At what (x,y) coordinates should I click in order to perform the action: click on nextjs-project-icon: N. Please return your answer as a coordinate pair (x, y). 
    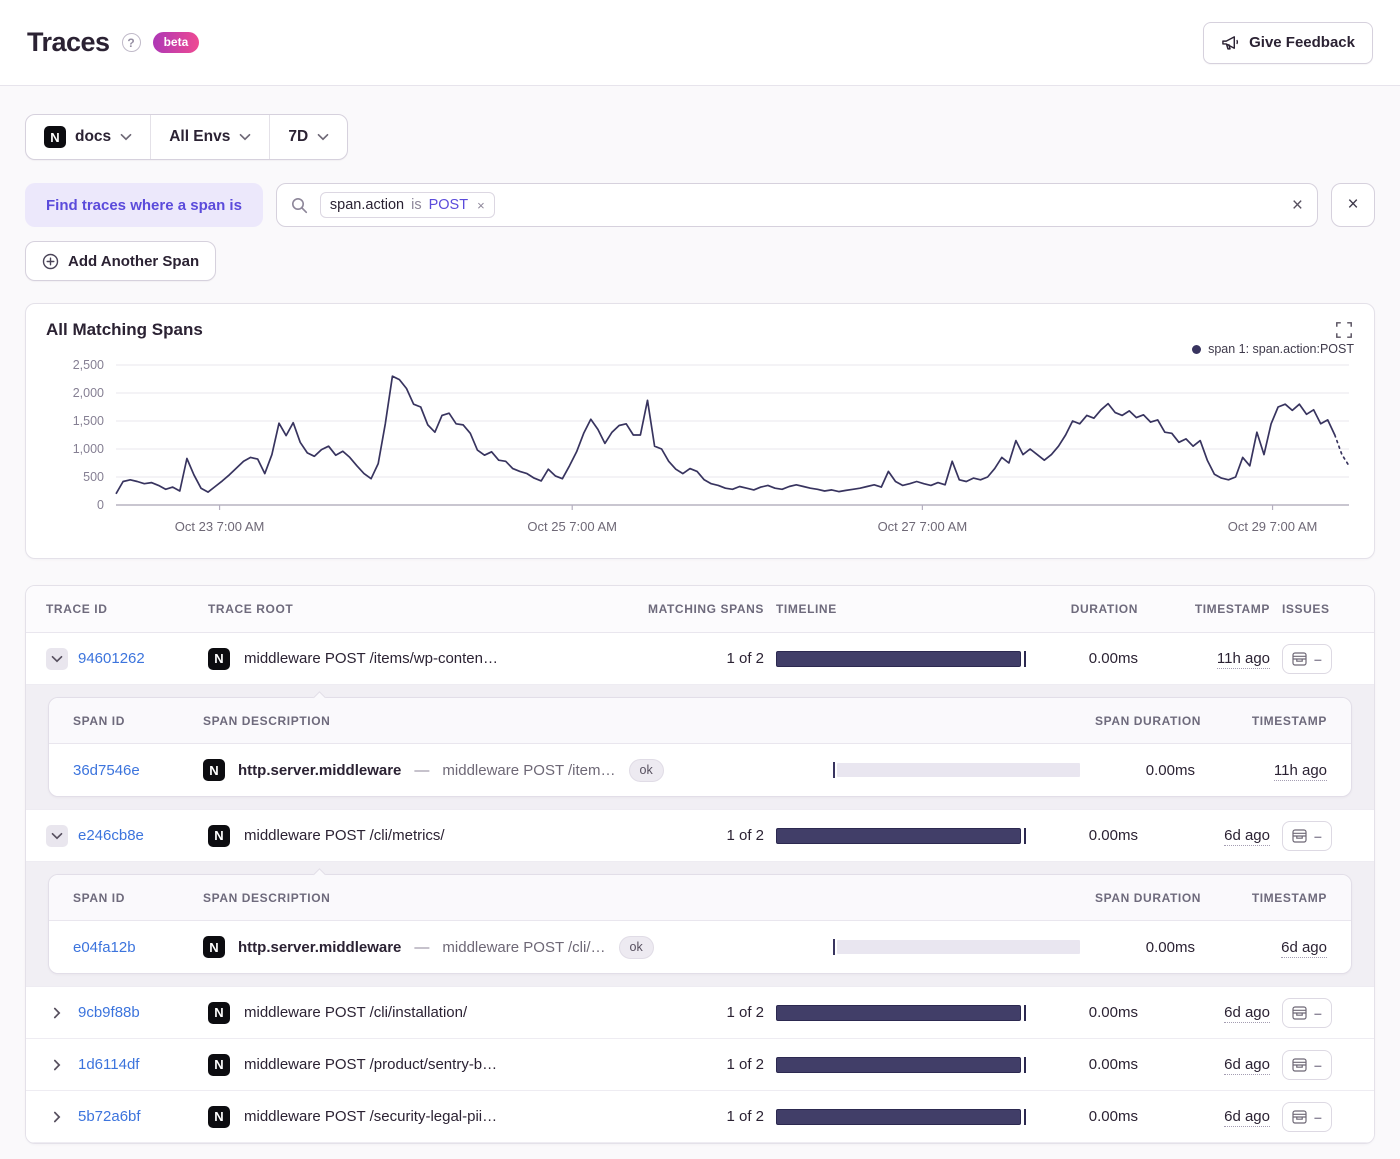
    Looking at the image, I should click on (55, 137).